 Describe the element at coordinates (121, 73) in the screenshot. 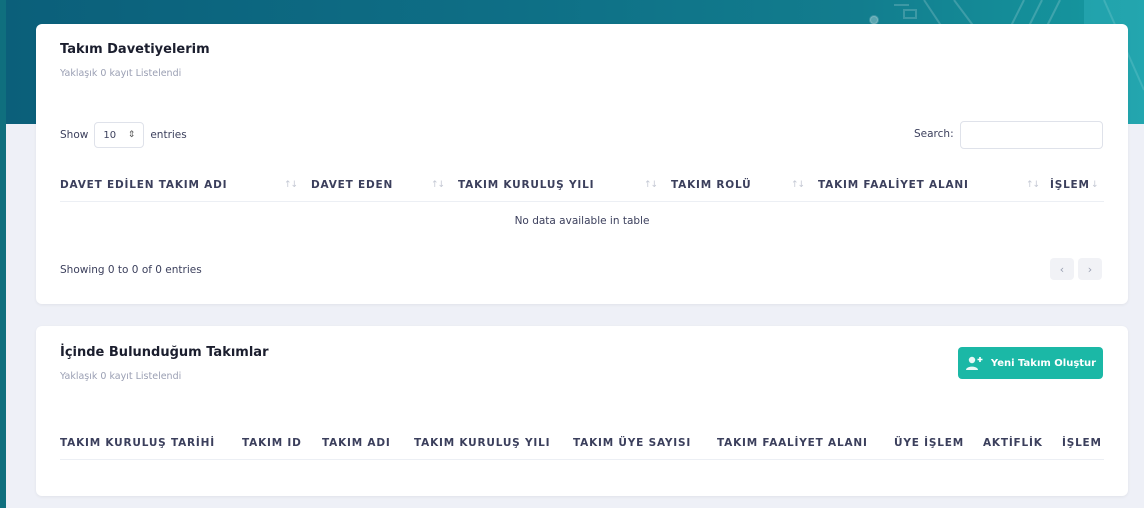

I see `invites-subtitle: Yaklaşık 0 kayıt Listelendi` at that location.